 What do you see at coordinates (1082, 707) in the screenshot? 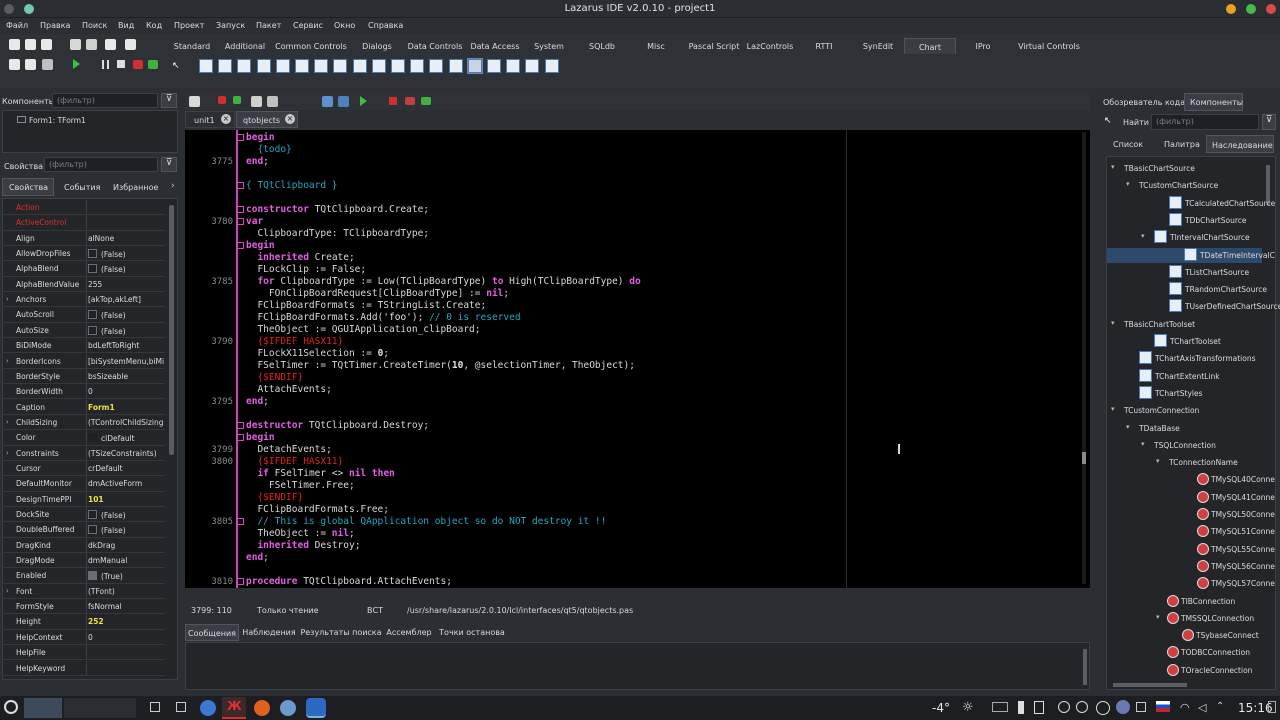
I see `record-icon` at bounding box center [1082, 707].